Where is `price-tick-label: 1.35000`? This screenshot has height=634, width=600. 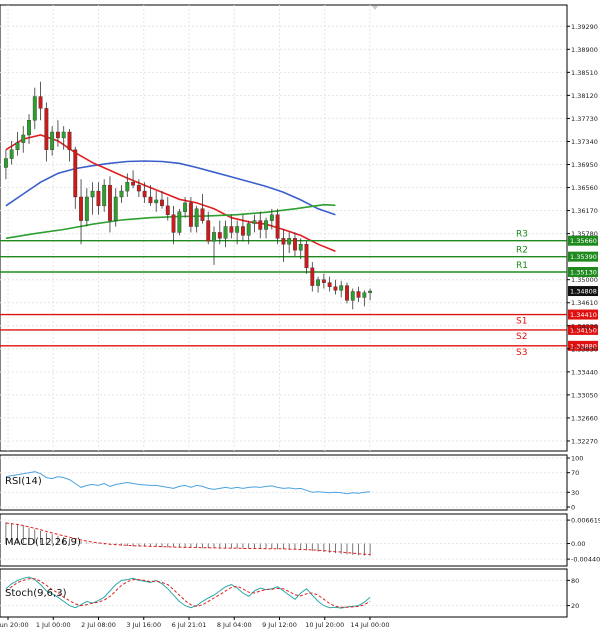
price-tick-label: 1.35000 is located at coordinates (584, 280).